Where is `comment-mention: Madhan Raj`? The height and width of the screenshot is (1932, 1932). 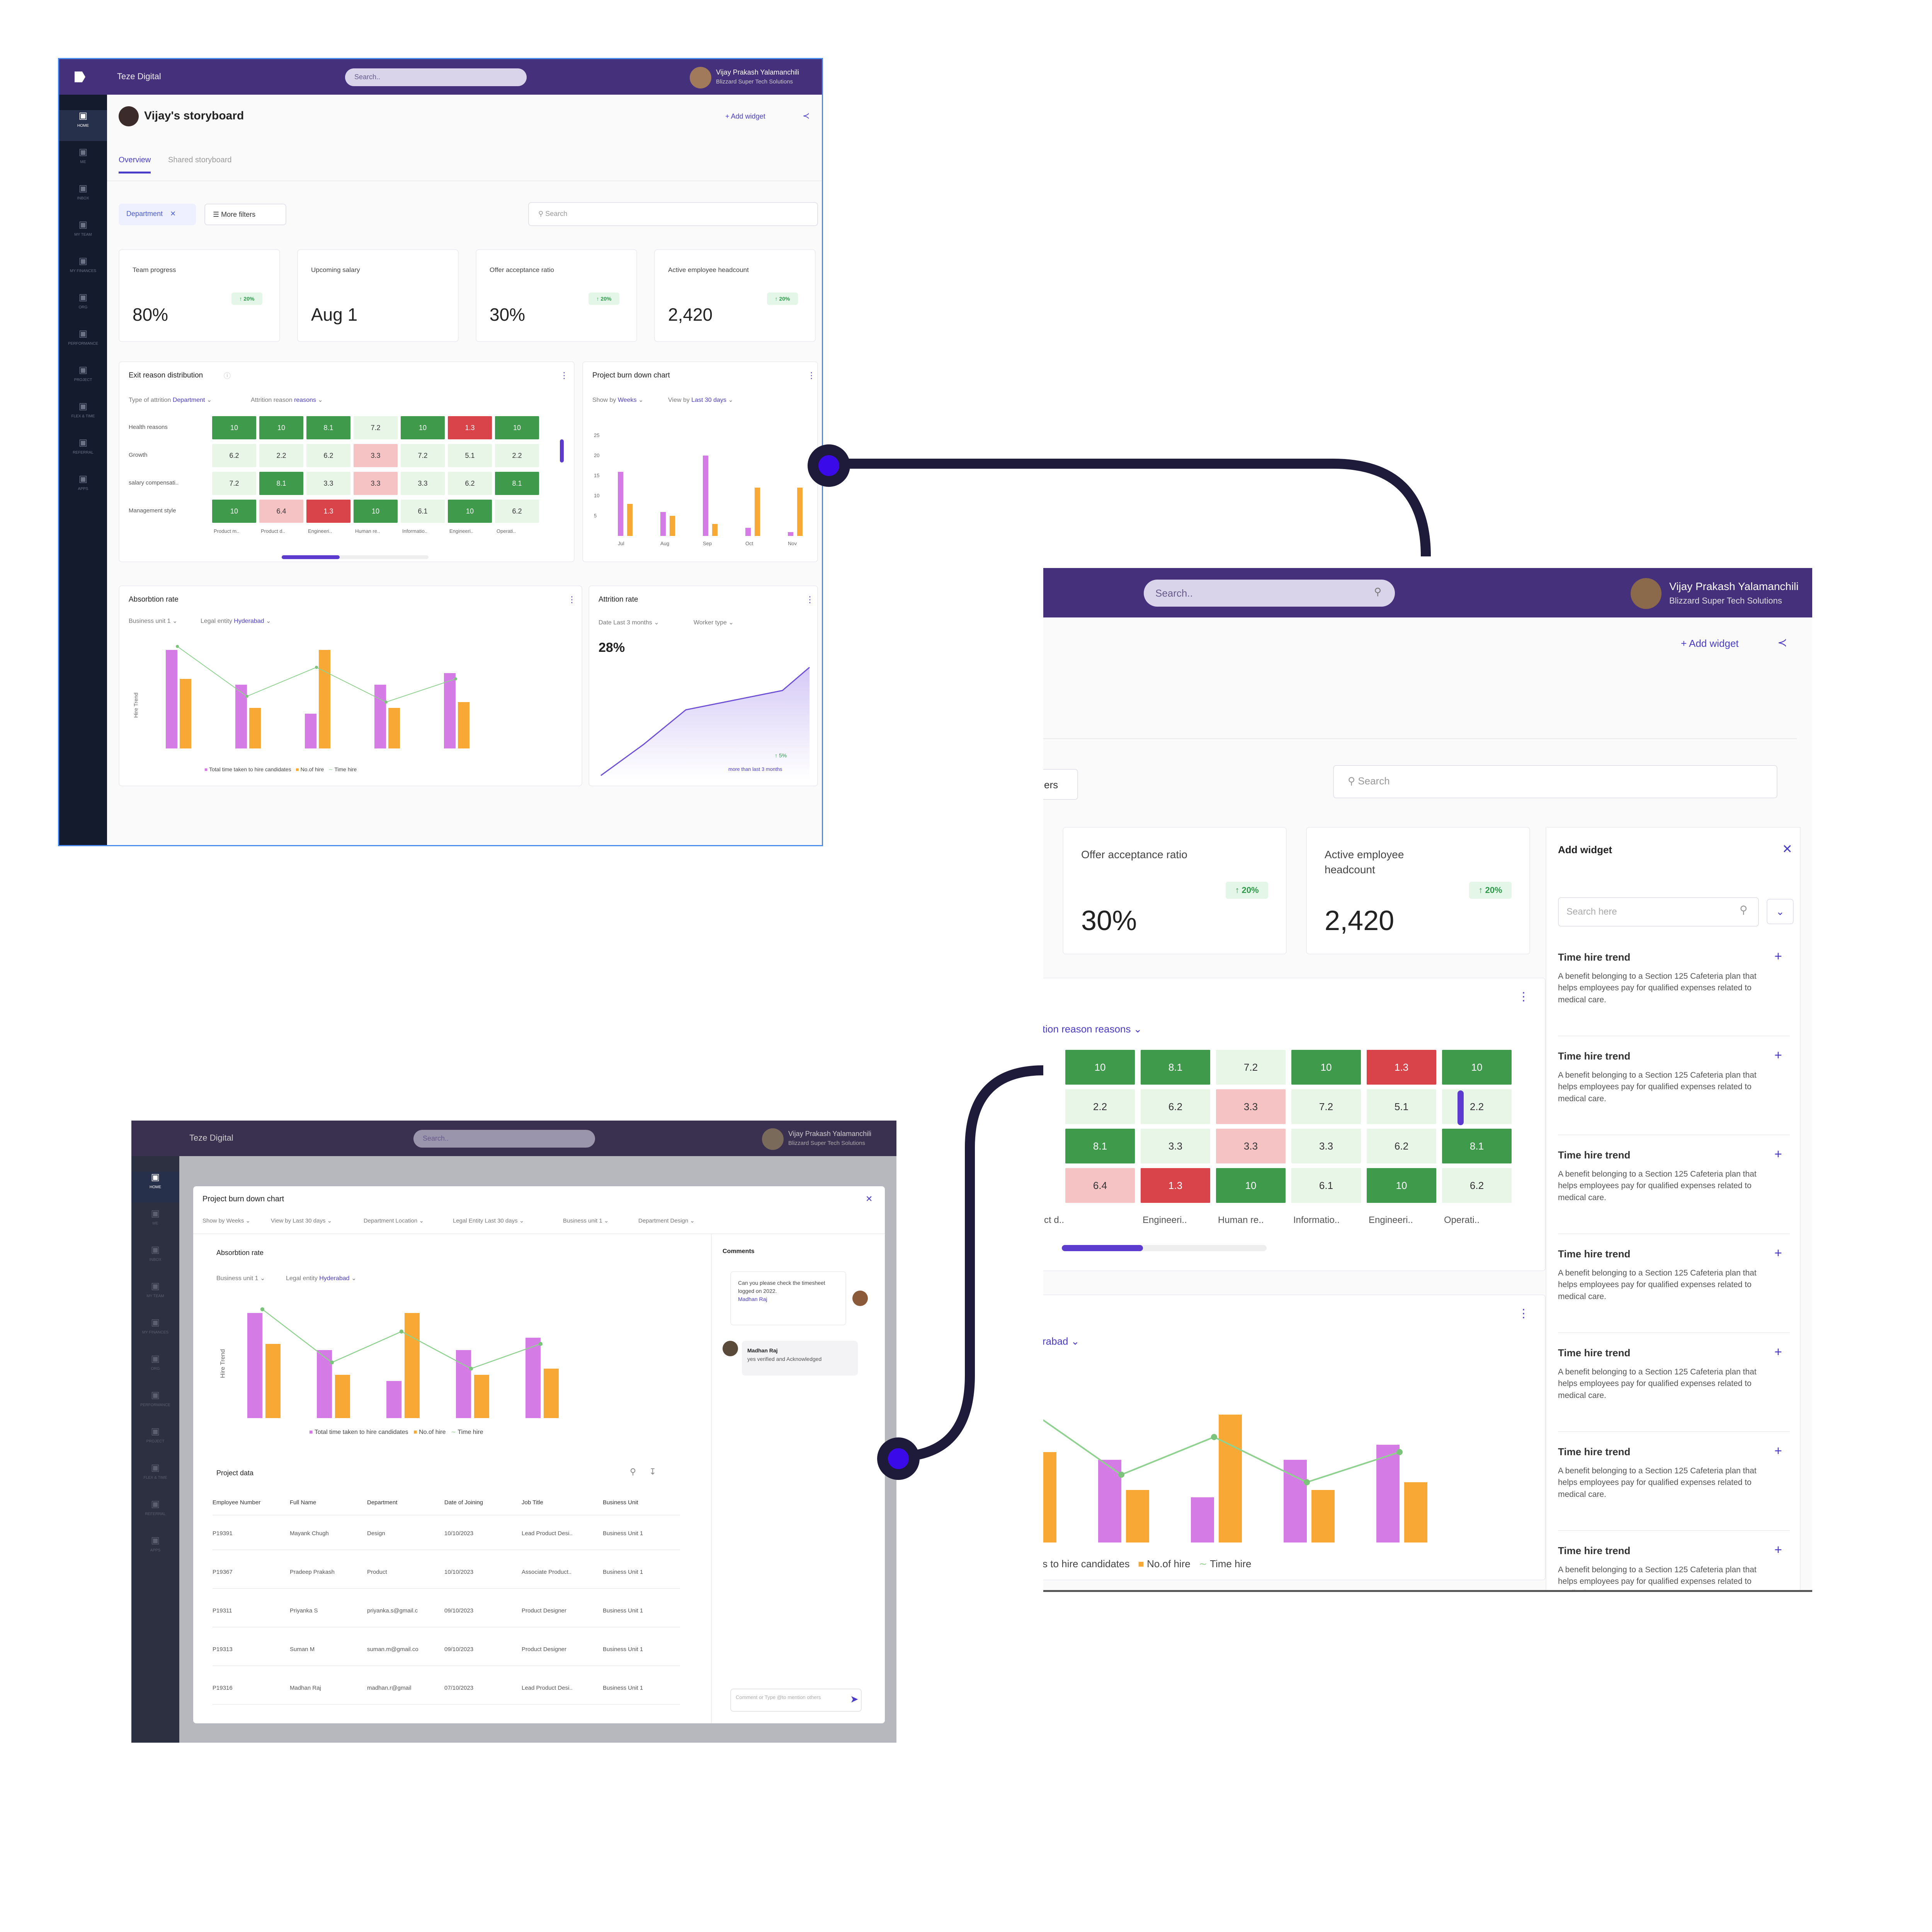 comment-mention: Madhan Raj is located at coordinates (752, 1299).